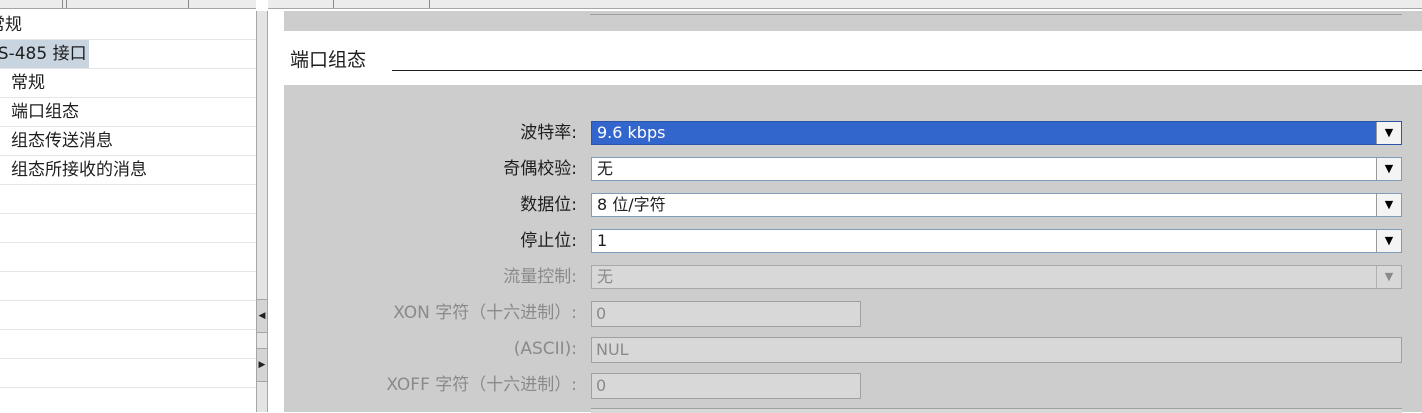  I want to click on data-bits-label: 数据位:, so click(548, 205).